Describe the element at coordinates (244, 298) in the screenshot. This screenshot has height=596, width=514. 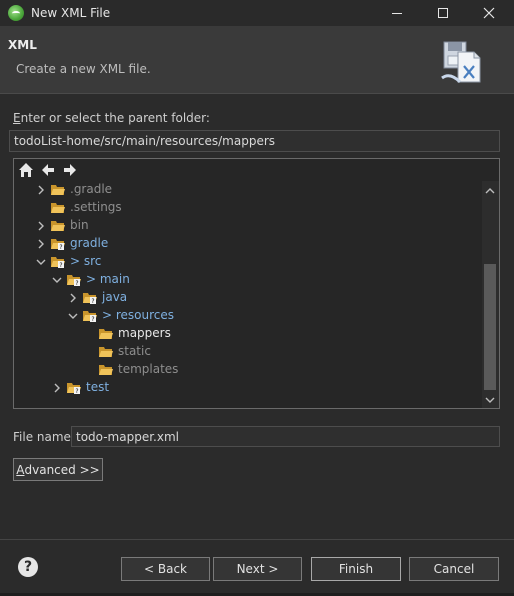
I see `tree-item-java: ? java` at that location.